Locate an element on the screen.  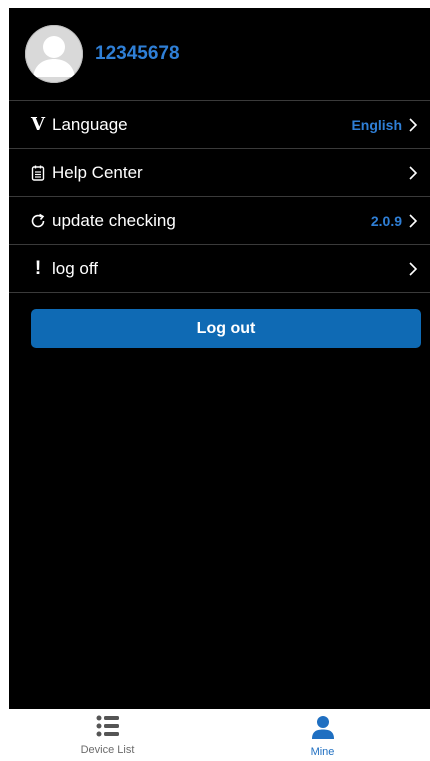
menu-item-update-checking: update checking 2.0.9 is located at coordinates (219, 221).